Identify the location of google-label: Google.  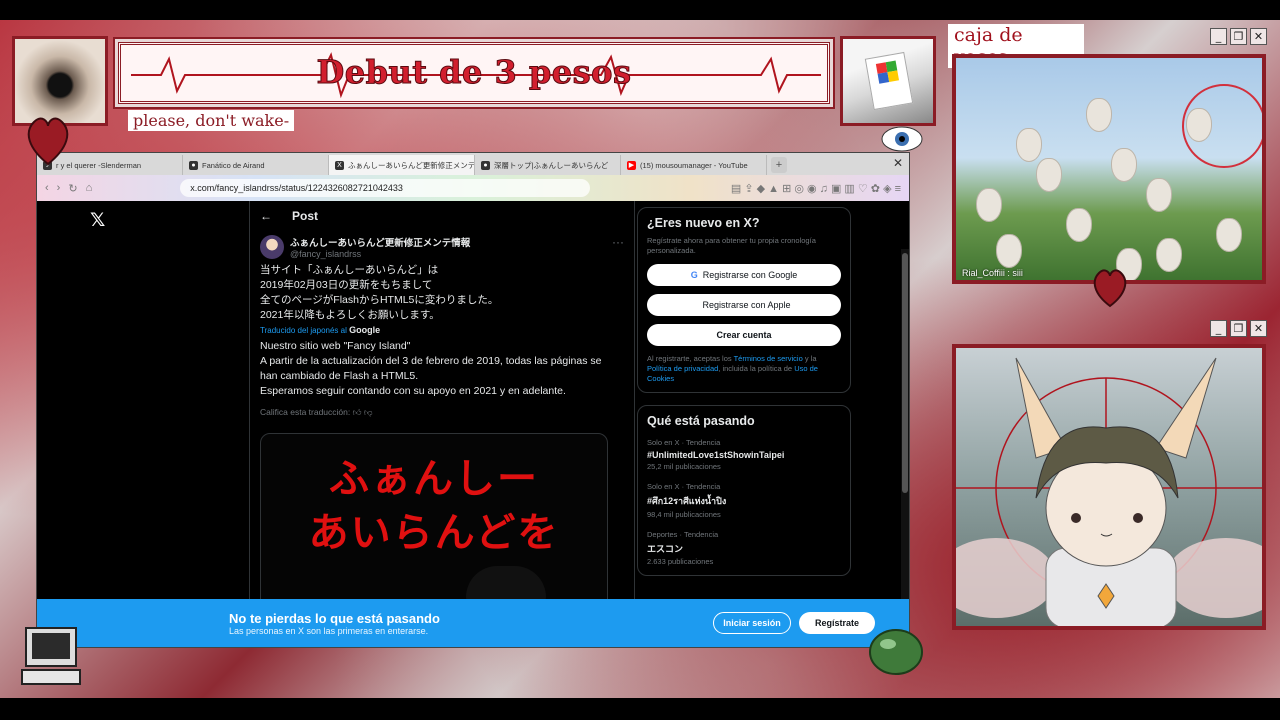
(365, 330).